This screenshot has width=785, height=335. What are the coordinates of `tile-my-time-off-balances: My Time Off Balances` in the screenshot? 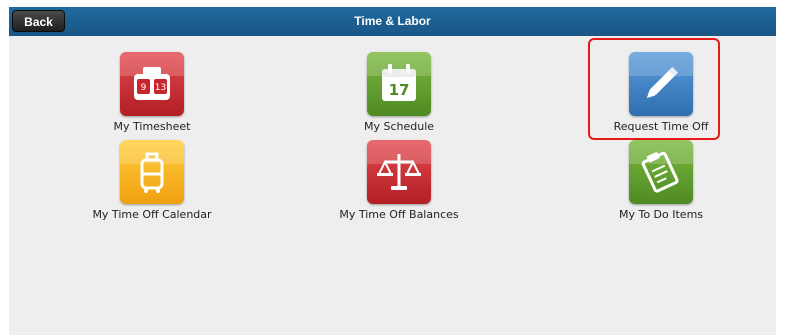 It's located at (399, 172).